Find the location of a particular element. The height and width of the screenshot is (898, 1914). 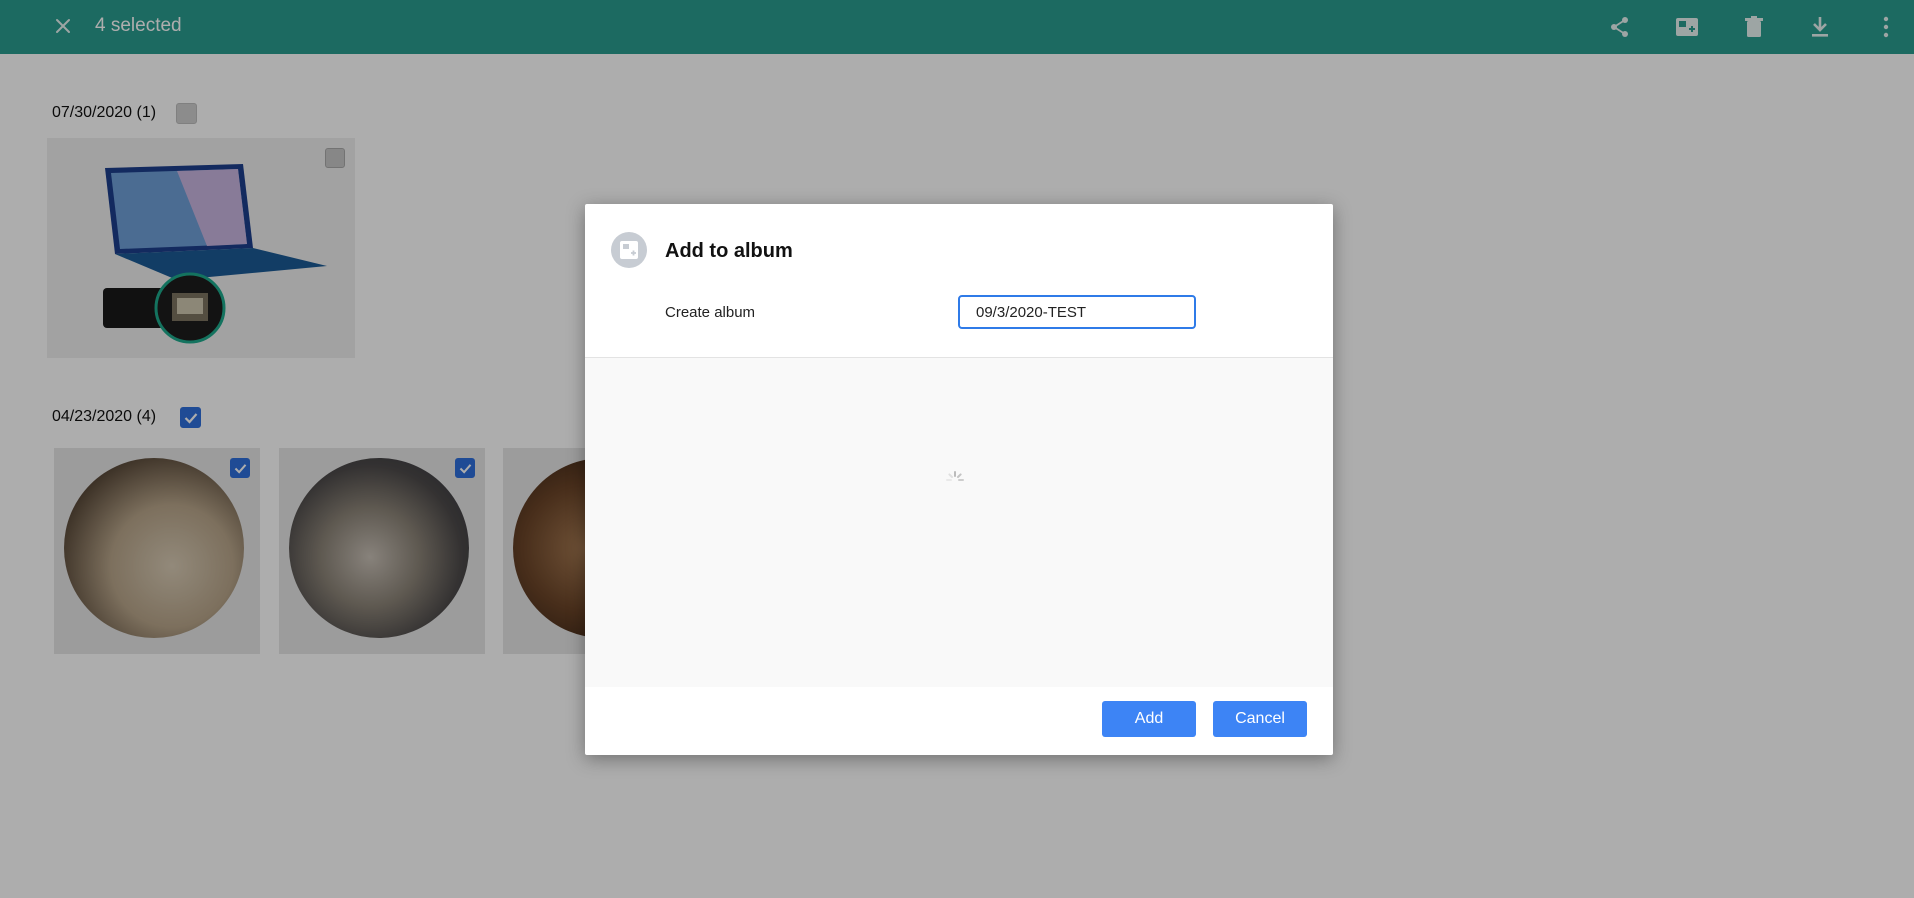

cancel-button: Cancel is located at coordinates (1260, 719).